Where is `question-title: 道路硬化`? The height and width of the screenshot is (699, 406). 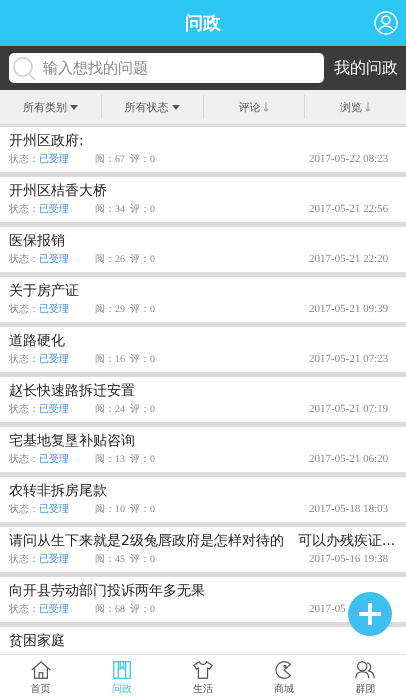
question-title: 道路硬化 is located at coordinates (37, 341).